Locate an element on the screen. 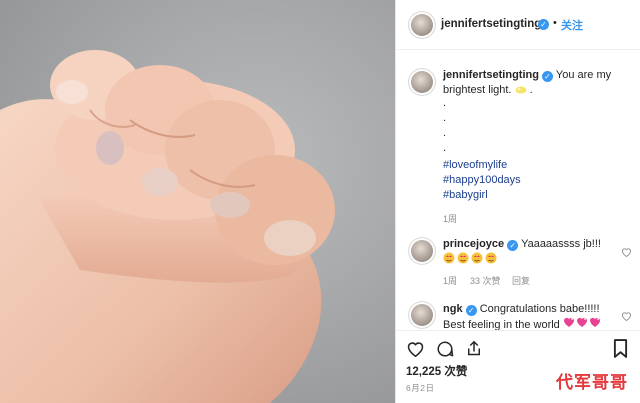 The height and width of the screenshot is (403, 640). comment-princejoyce: princejoyce ✓ Yaaaaassss jb!!! is located at coordinates (528, 252).